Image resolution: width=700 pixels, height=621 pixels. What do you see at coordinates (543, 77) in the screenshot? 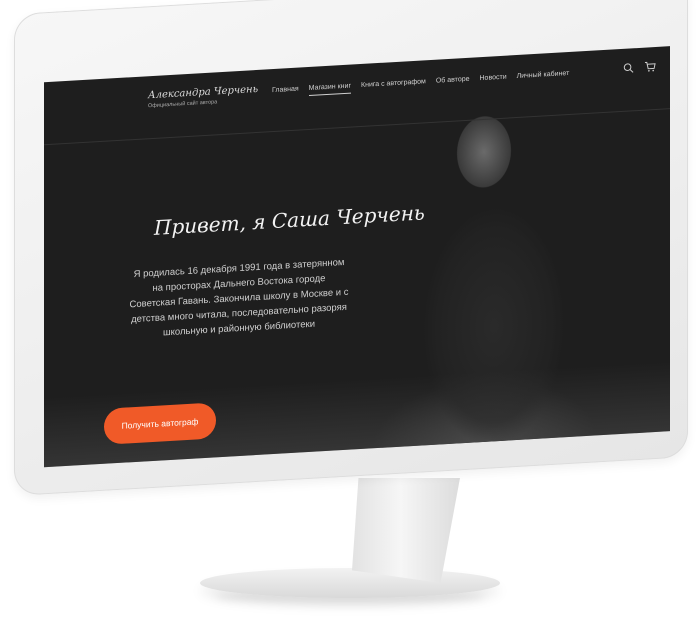
I see `nav-item-account: Личный кабинет` at bounding box center [543, 77].